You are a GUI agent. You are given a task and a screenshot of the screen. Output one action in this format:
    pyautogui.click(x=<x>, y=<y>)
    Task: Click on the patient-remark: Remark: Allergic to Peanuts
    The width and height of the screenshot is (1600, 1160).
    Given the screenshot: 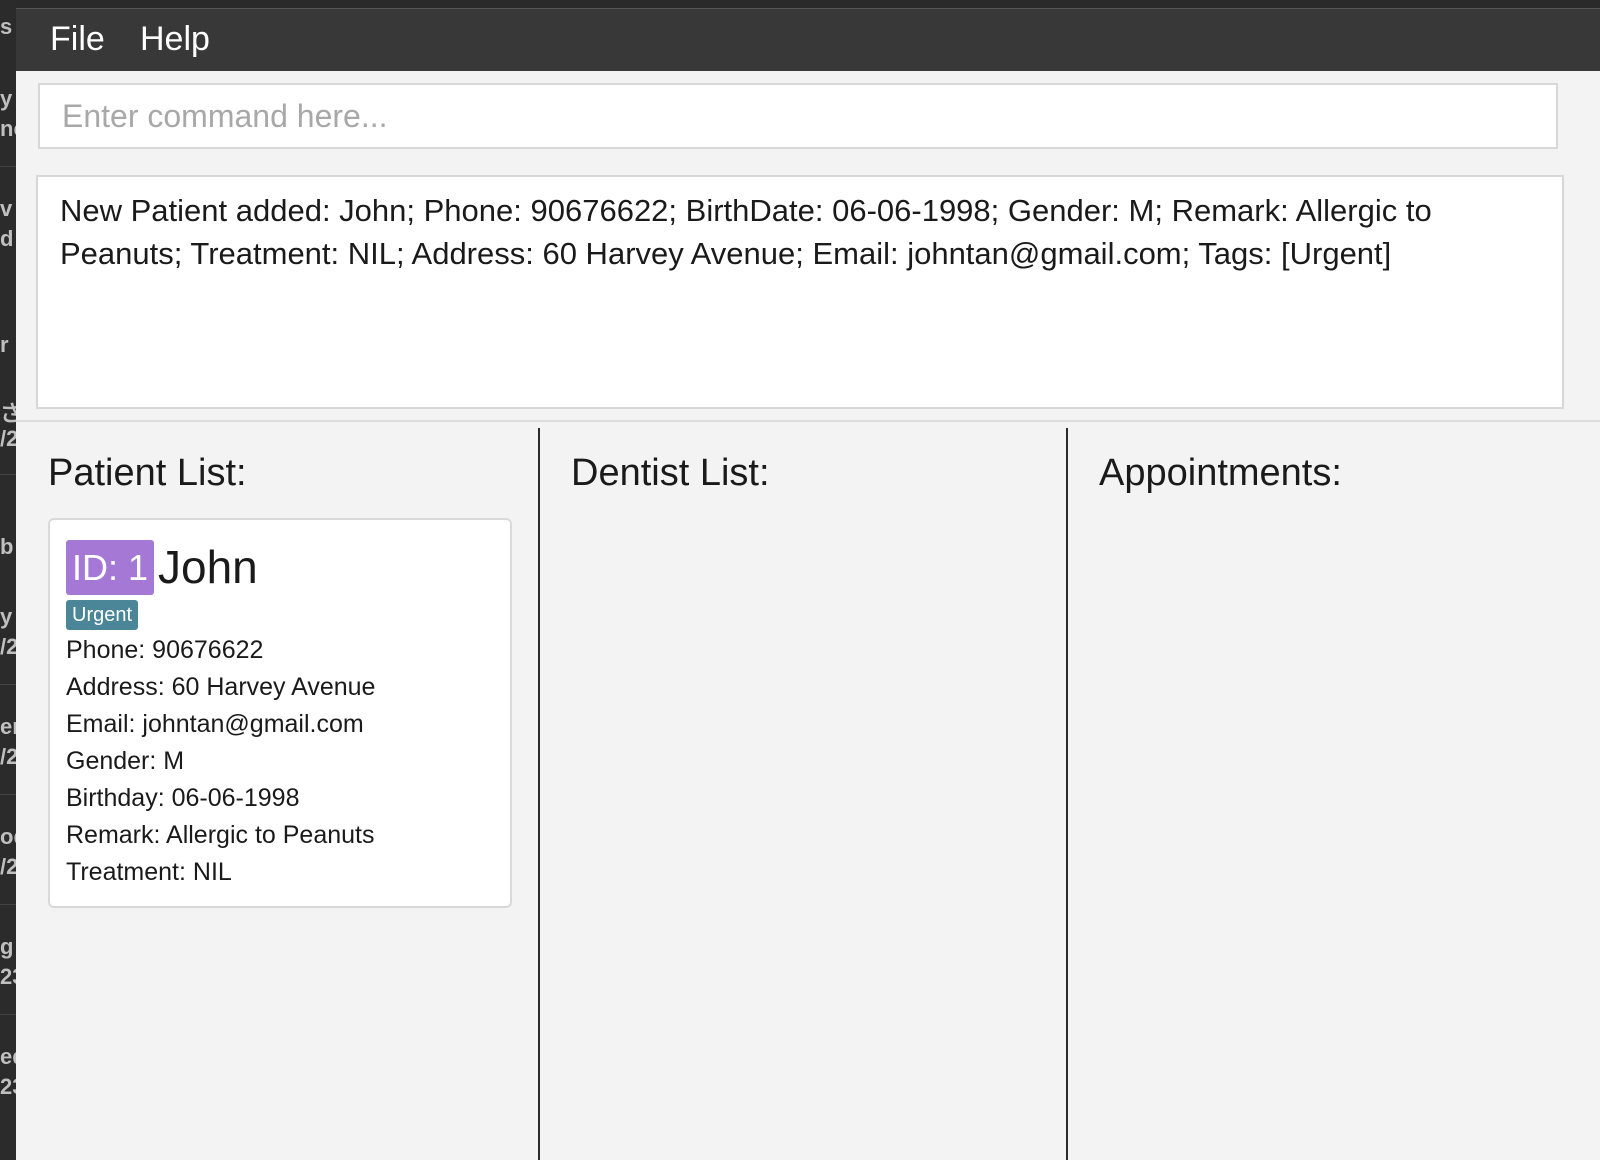 What is the action you would take?
    pyautogui.click(x=220, y=835)
    